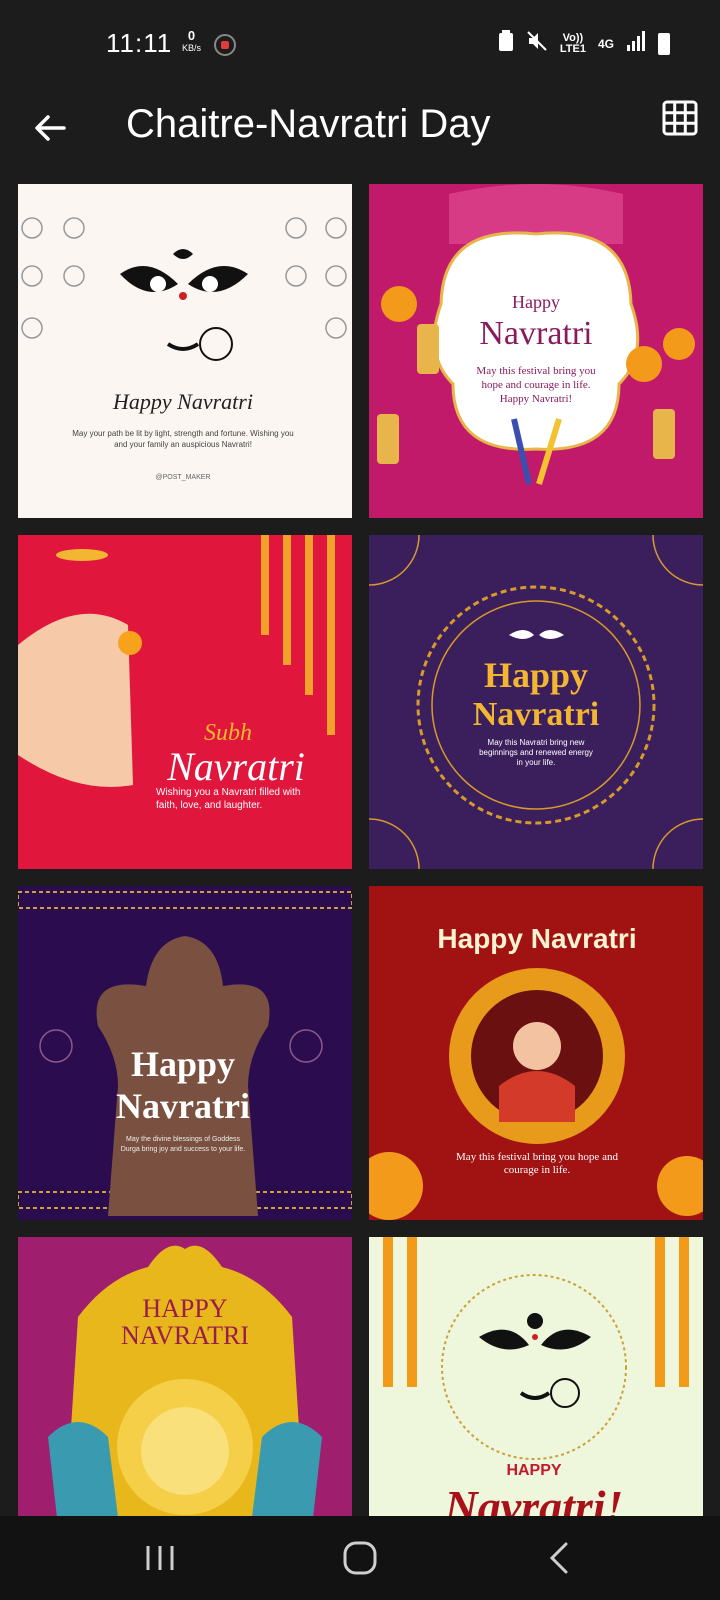  Describe the element at coordinates (536, 1376) in the screenshot. I see `template-card-8: HAPPY Navratri!` at that location.